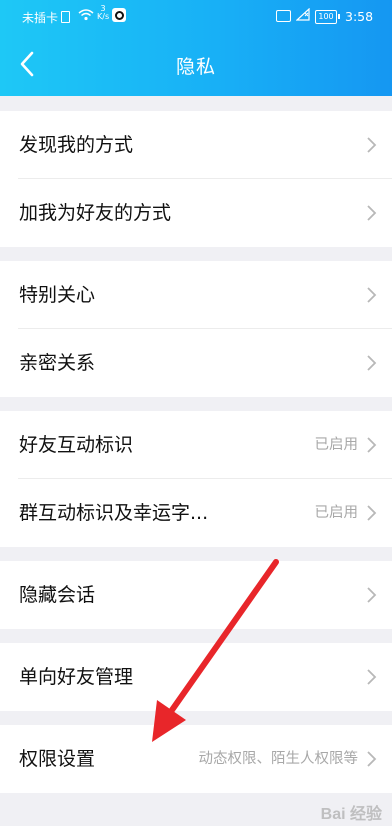 This screenshot has height=832, width=392. Describe the element at coordinates (196, 363) in the screenshot. I see `row-intimate: 亲密关系` at that location.